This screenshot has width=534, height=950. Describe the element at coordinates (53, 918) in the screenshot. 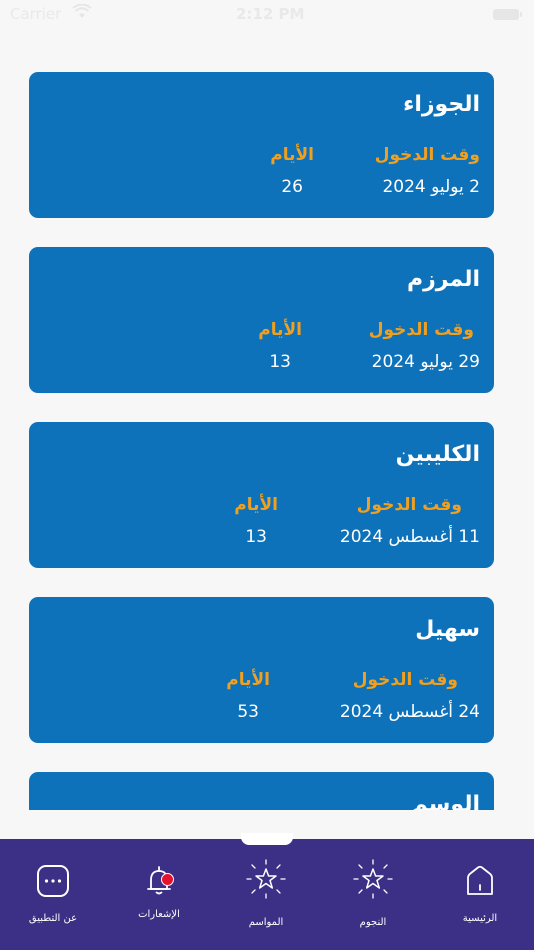

I see `tab-label: عن التطبيق` at that location.